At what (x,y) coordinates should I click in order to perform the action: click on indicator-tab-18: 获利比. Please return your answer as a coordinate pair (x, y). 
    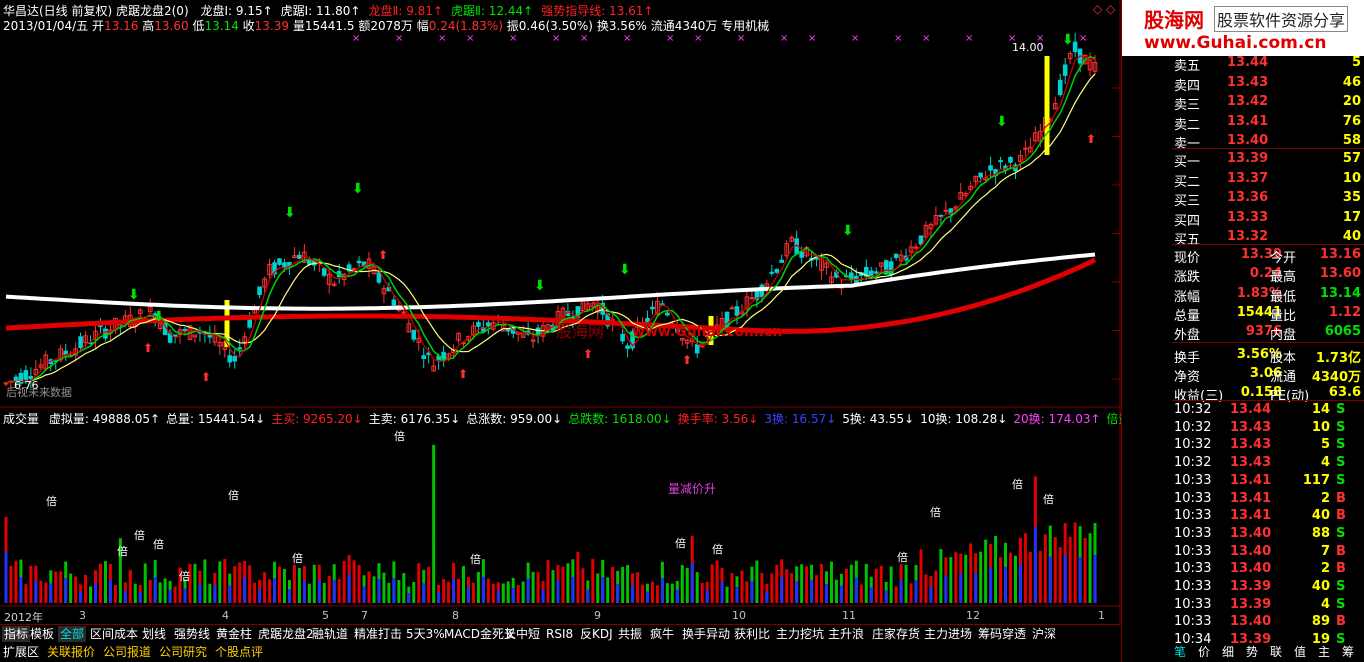
    Looking at the image, I should click on (752, 634).